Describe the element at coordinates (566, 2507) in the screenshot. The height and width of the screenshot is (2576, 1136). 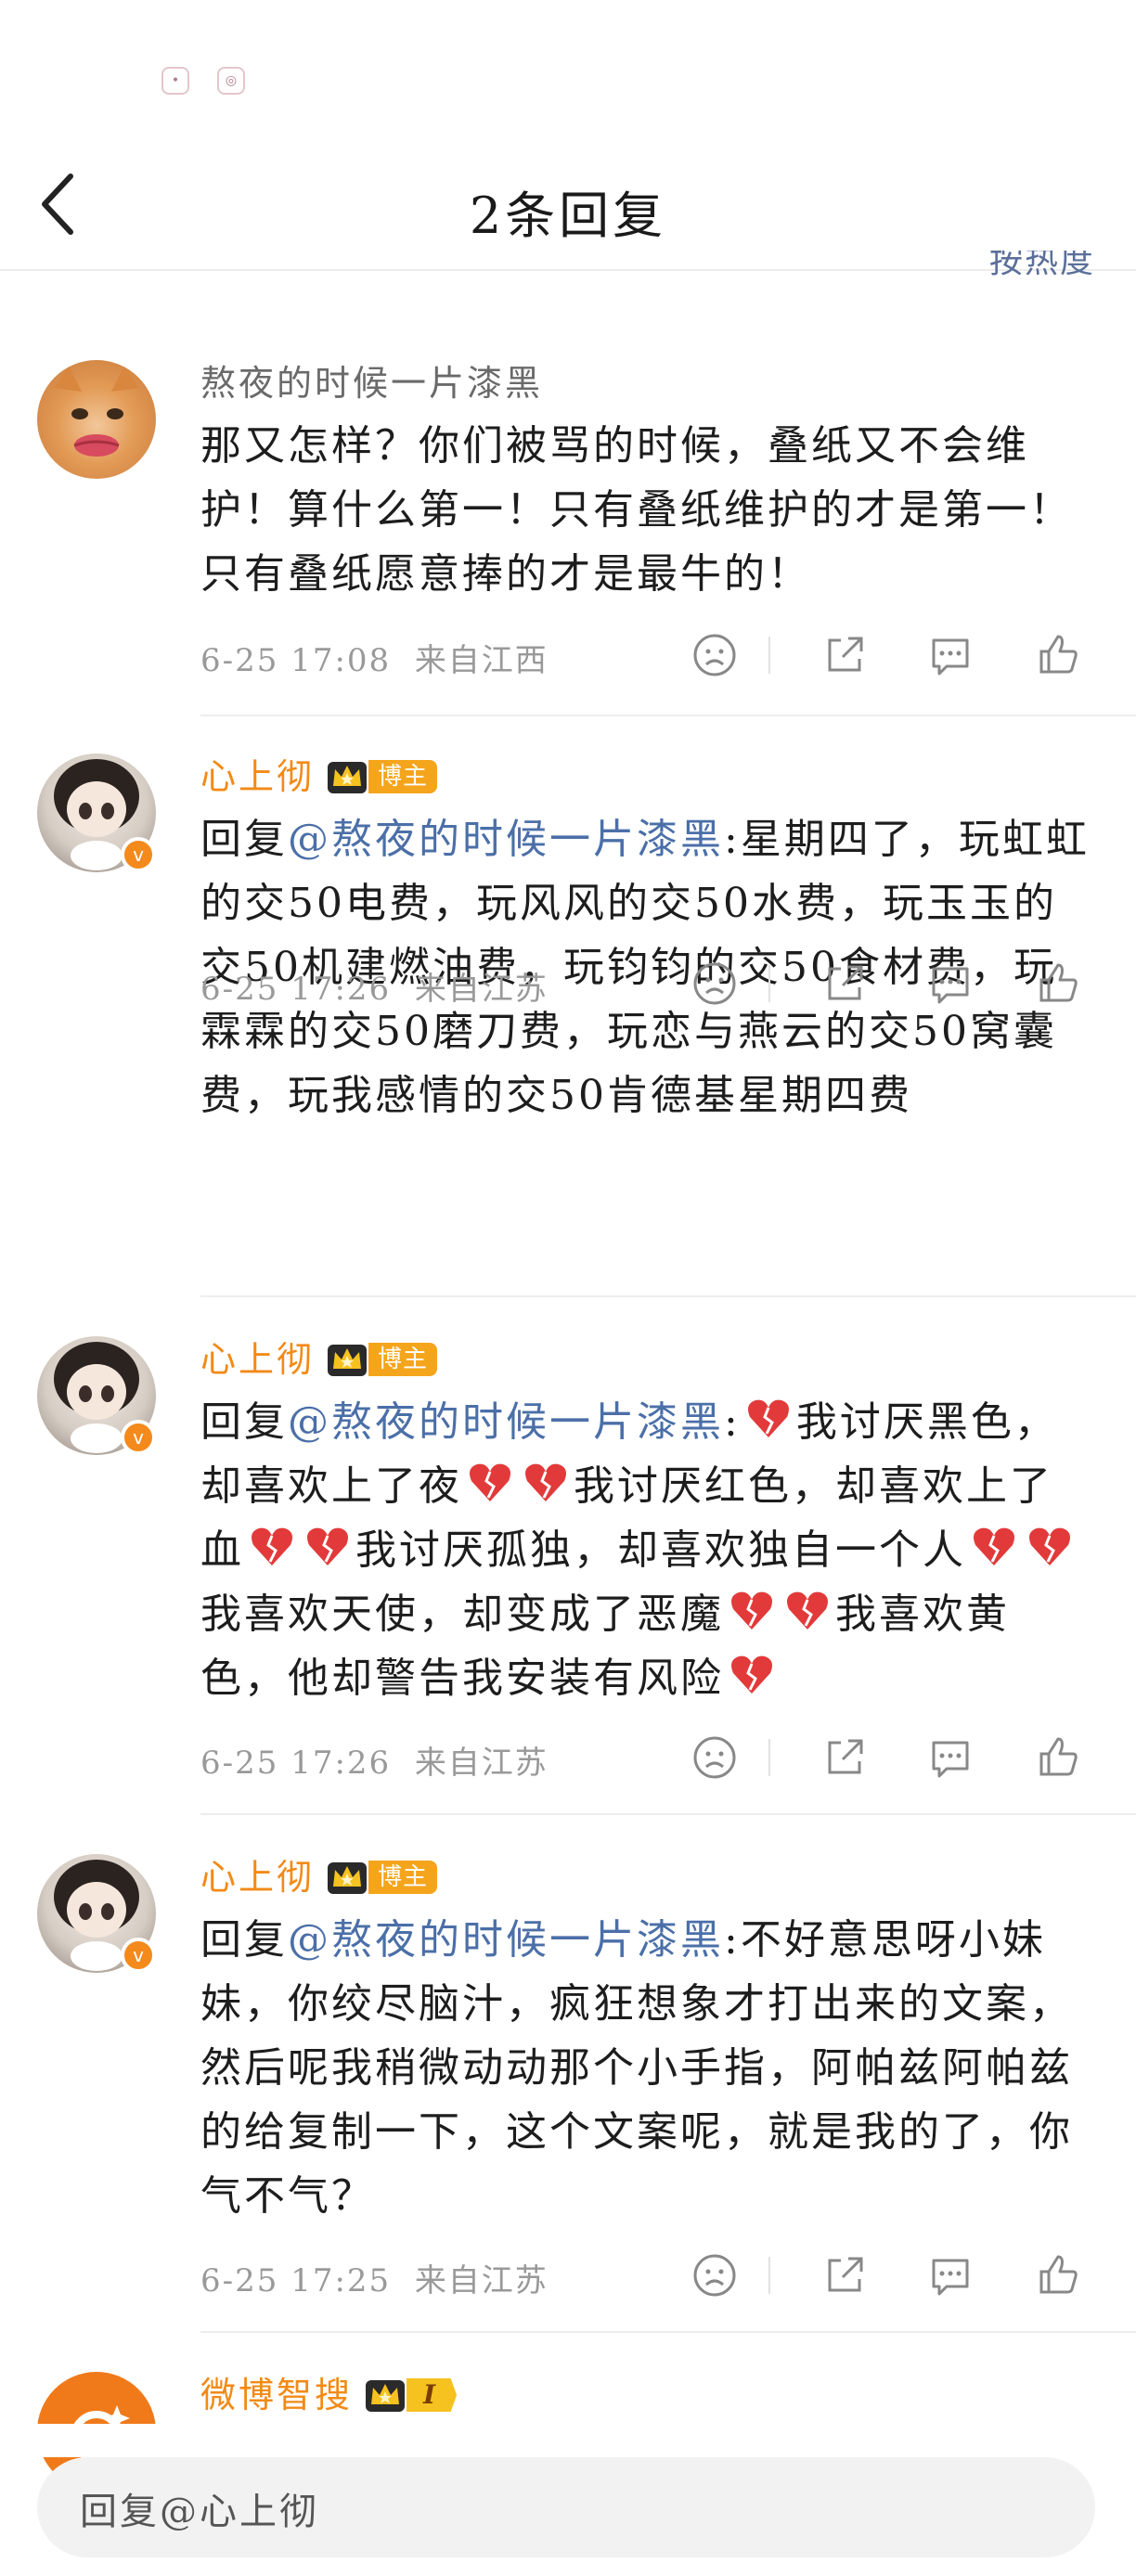
I see `reply-input: 回复@心上彻` at that location.